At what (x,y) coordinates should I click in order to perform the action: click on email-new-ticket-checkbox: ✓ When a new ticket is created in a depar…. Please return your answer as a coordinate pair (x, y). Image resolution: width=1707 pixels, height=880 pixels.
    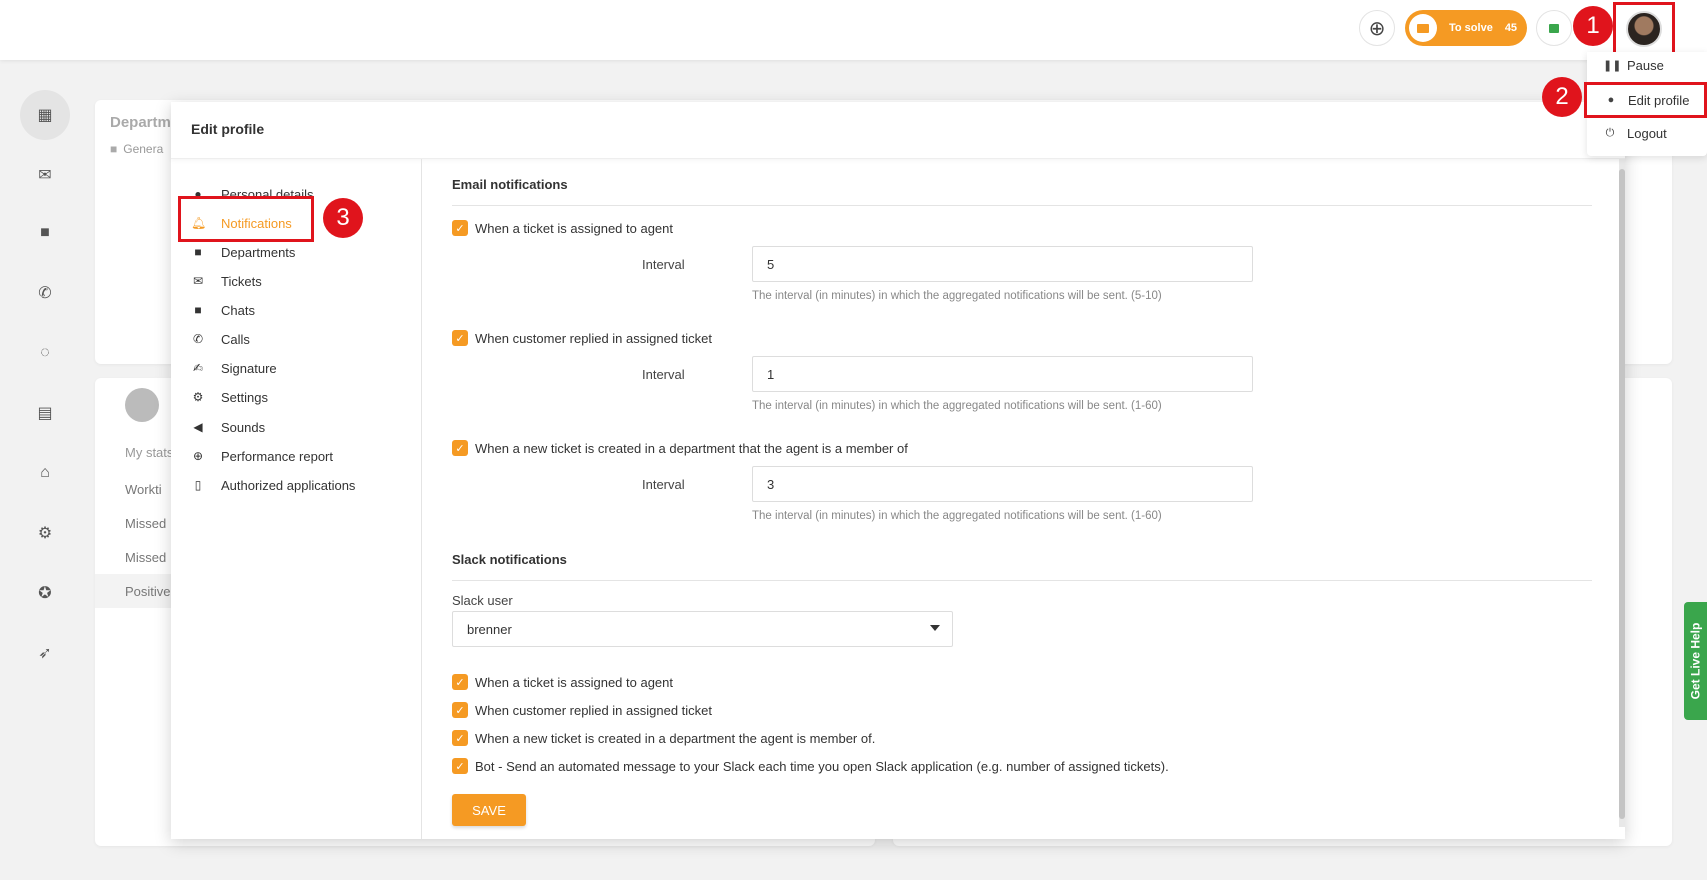
    Looking at the image, I should click on (680, 448).